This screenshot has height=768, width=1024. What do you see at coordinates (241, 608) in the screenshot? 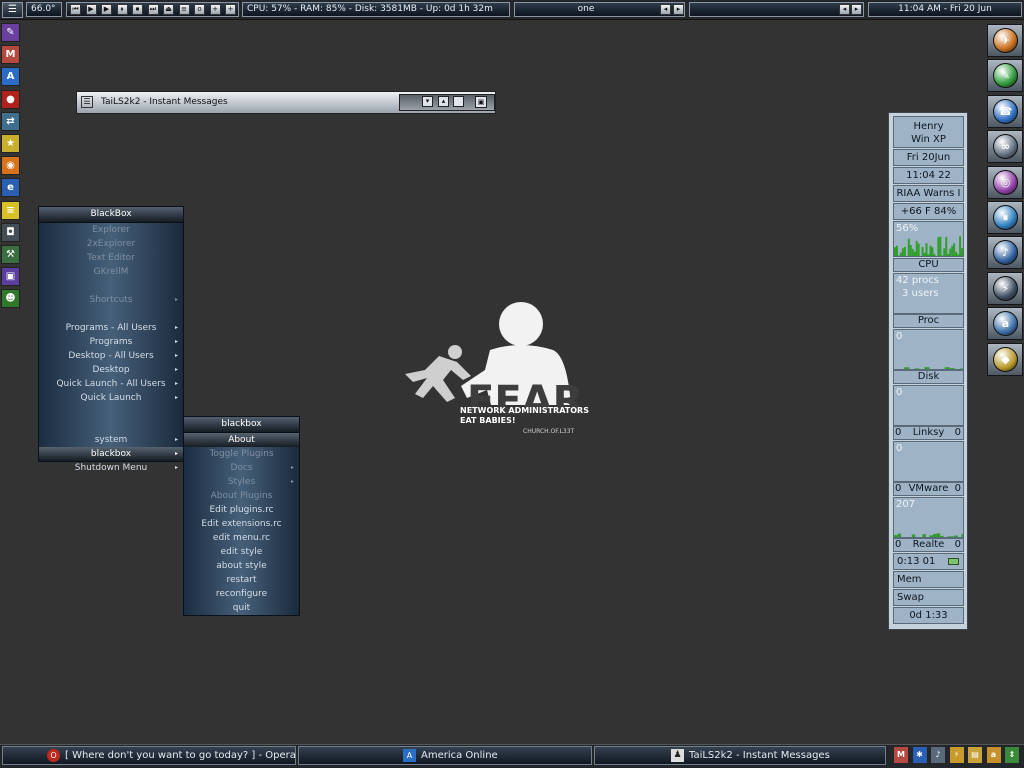
I see `menu-item: quit` at bounding box center [241, 608].